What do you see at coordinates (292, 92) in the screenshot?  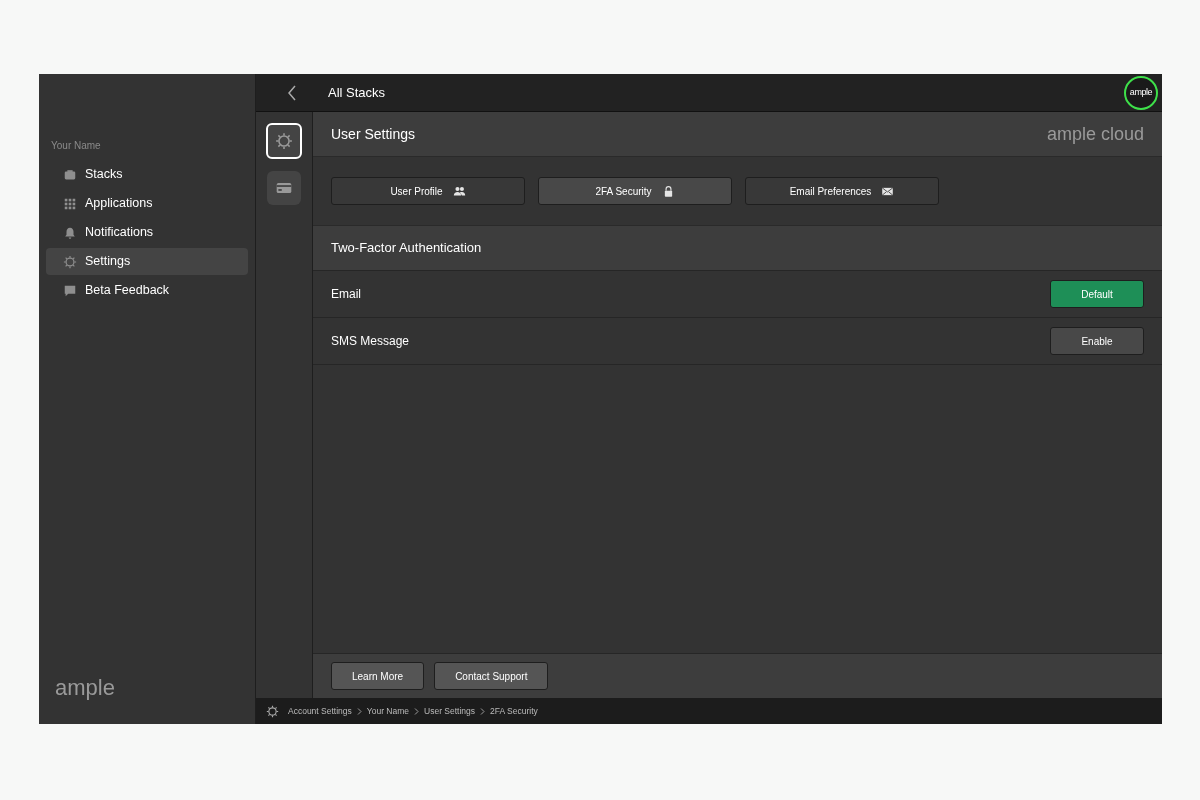 I see `chevron-left-icon` at bounding box center [292, 92].